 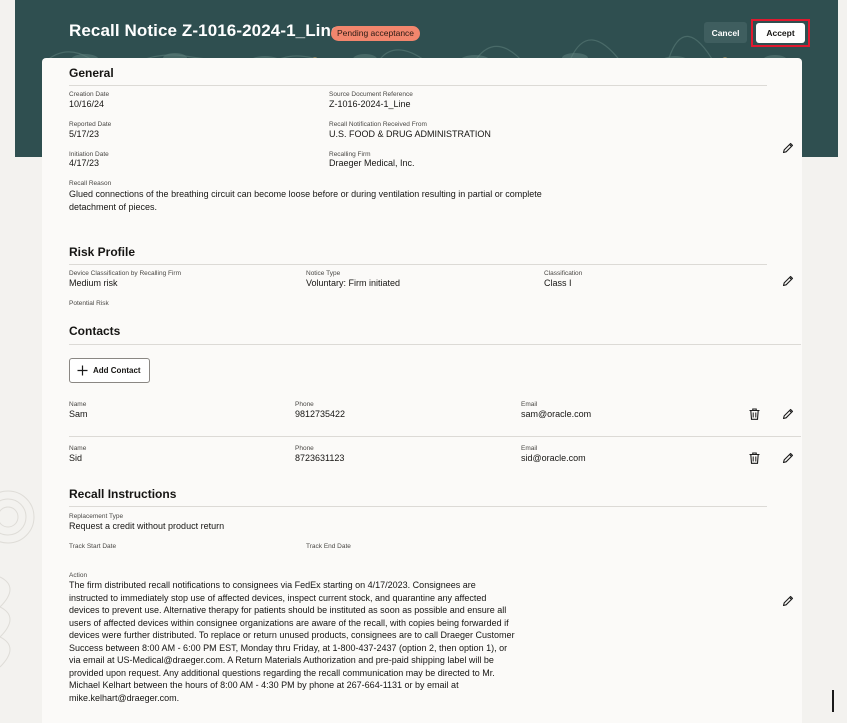 What do you see at coordinates (76, 458) in the screenshot?
I see `contact-name-value: Sid` at bounding box center [76, 458].